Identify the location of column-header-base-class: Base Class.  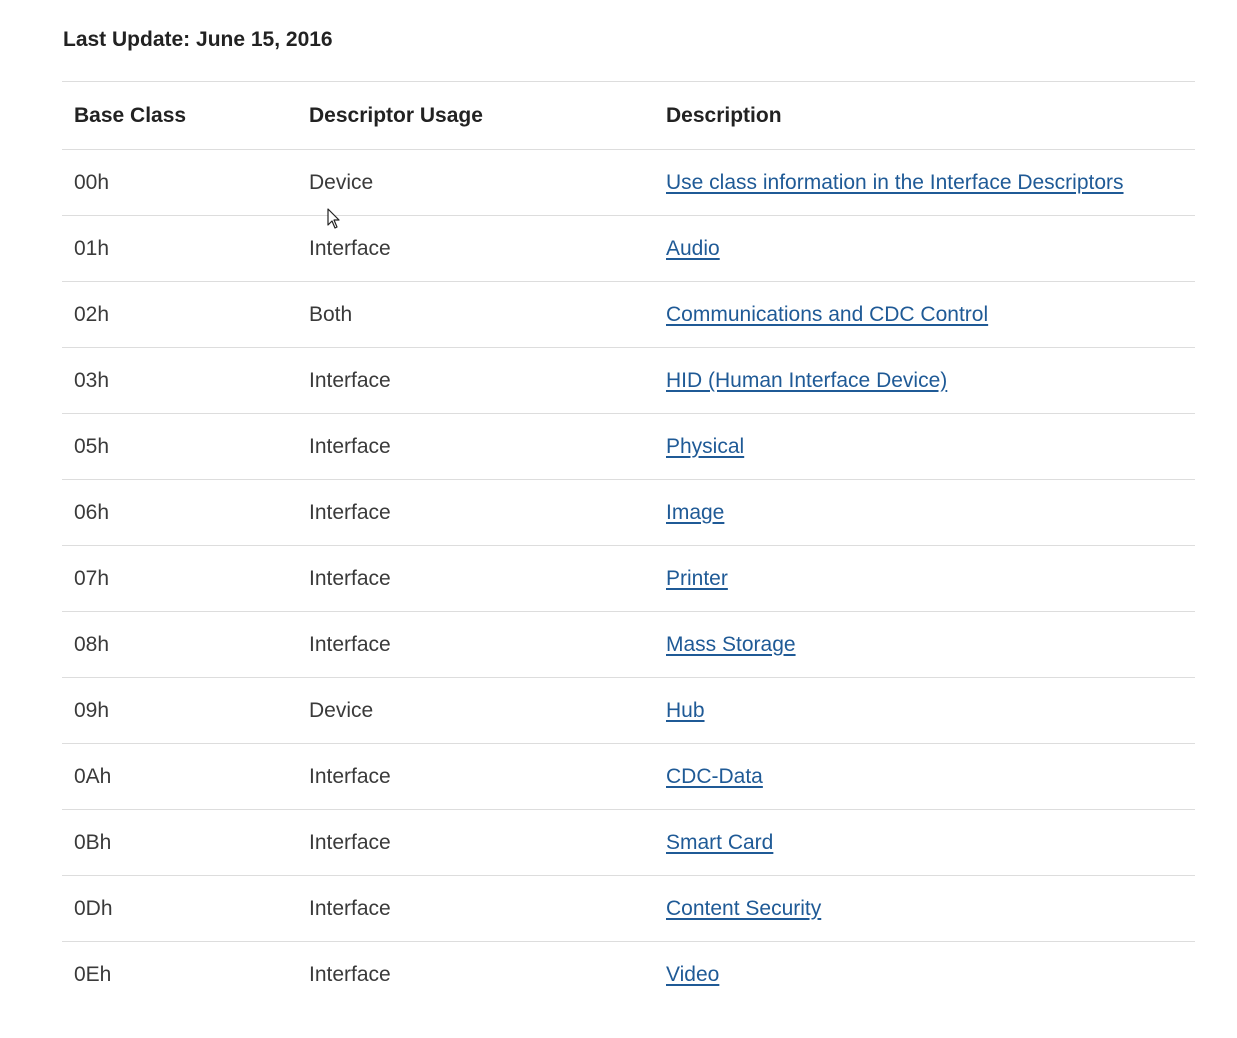
(179, 115).